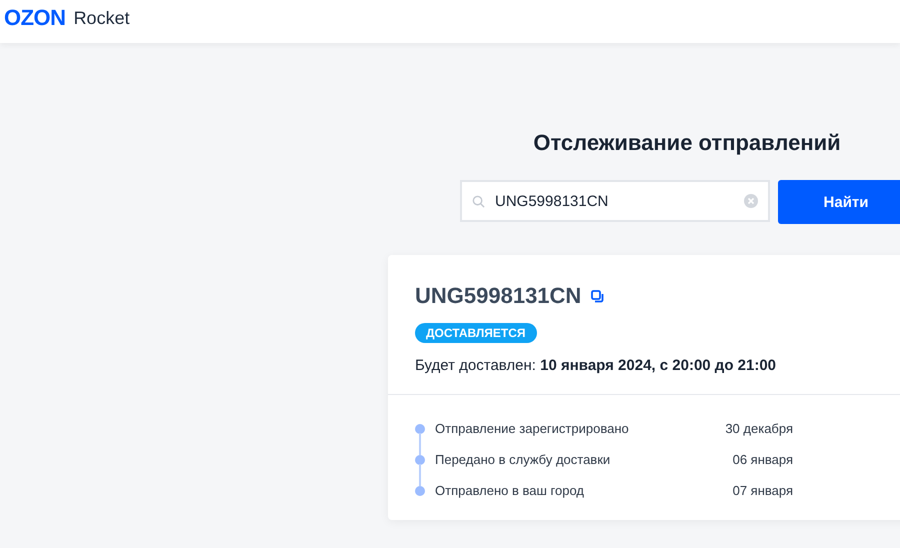  I want to click on search-field: UNG5998131CN, so click(615, 201).